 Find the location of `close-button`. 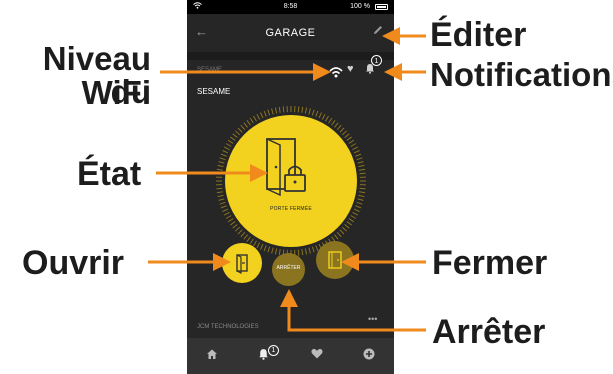

close-button is located at coordinates (335, 260).